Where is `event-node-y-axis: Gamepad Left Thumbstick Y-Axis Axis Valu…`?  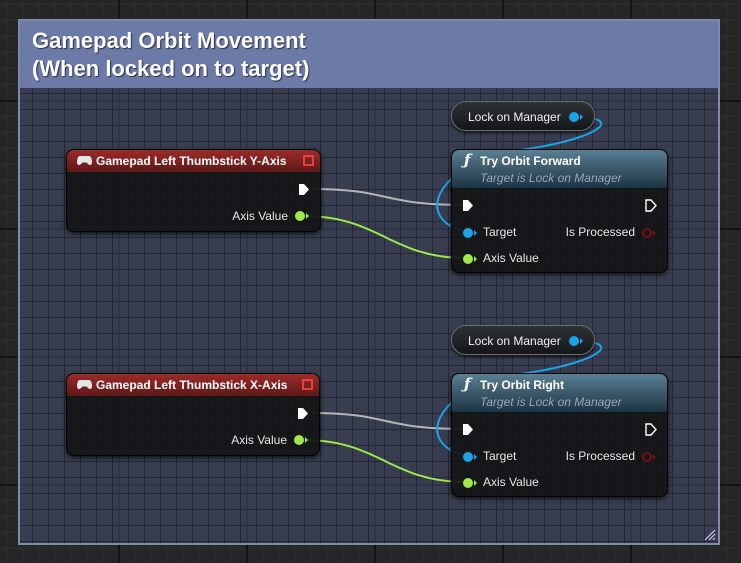
event-node-y-axis: Gamepad Left Thumbstick Y-Axis Axis Valu… is located at coordinates (193, 190).